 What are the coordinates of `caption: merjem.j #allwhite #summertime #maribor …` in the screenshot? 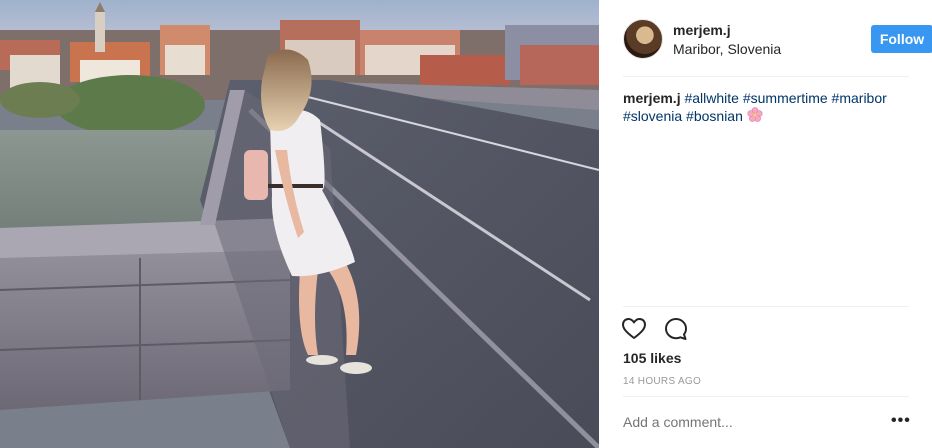 It's located at (766, 108).